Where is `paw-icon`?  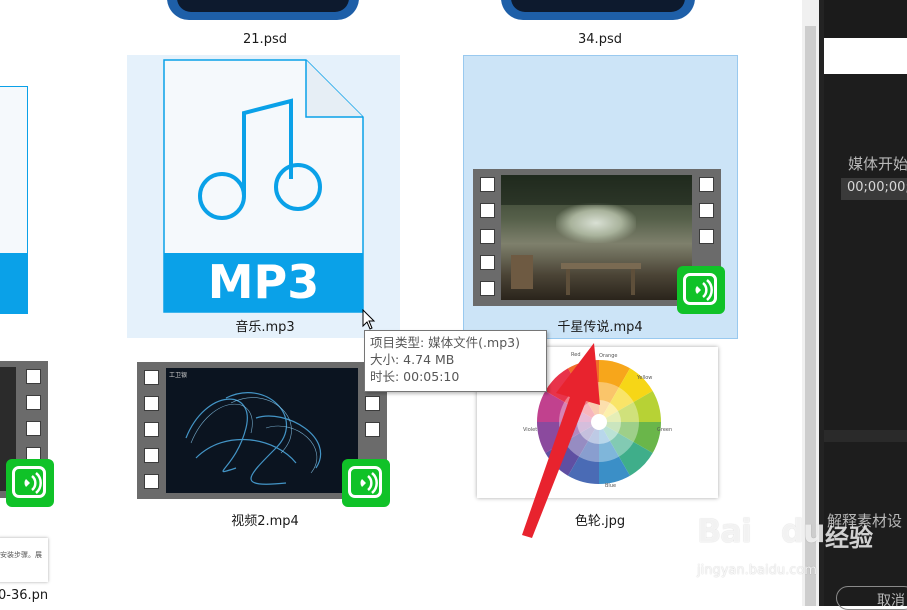 paw-icon is located at coordinates (765, 533).